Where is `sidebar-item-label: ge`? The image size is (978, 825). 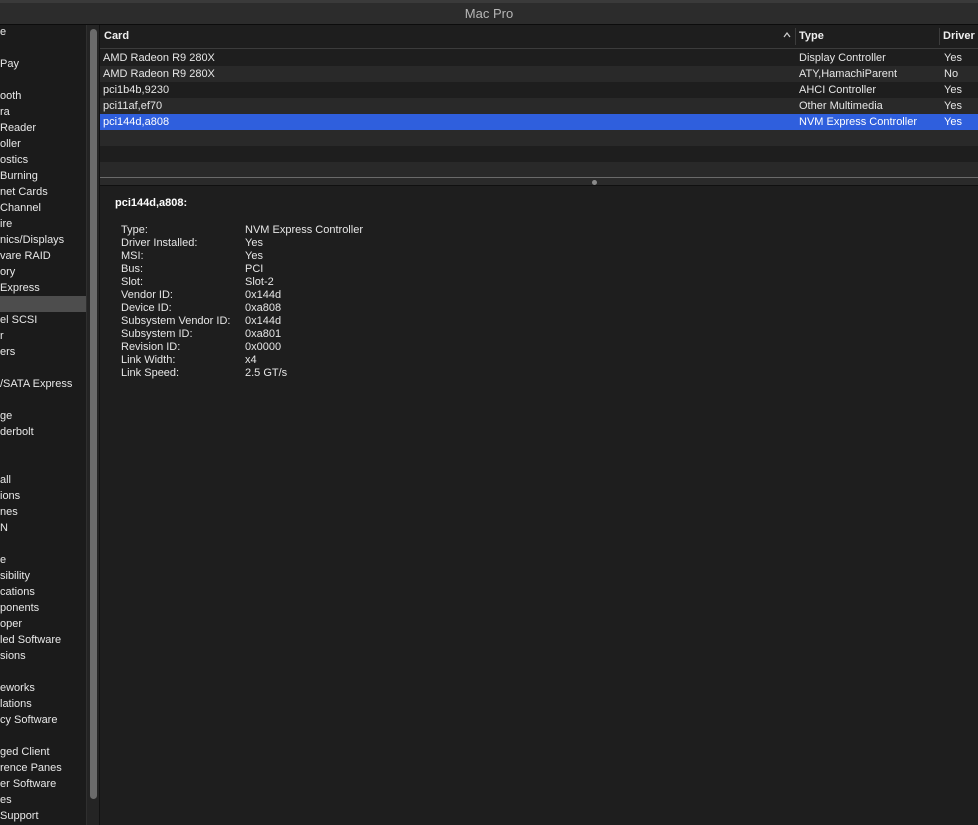
sidebar-item-label: ge is located at coordinates (6, 416).